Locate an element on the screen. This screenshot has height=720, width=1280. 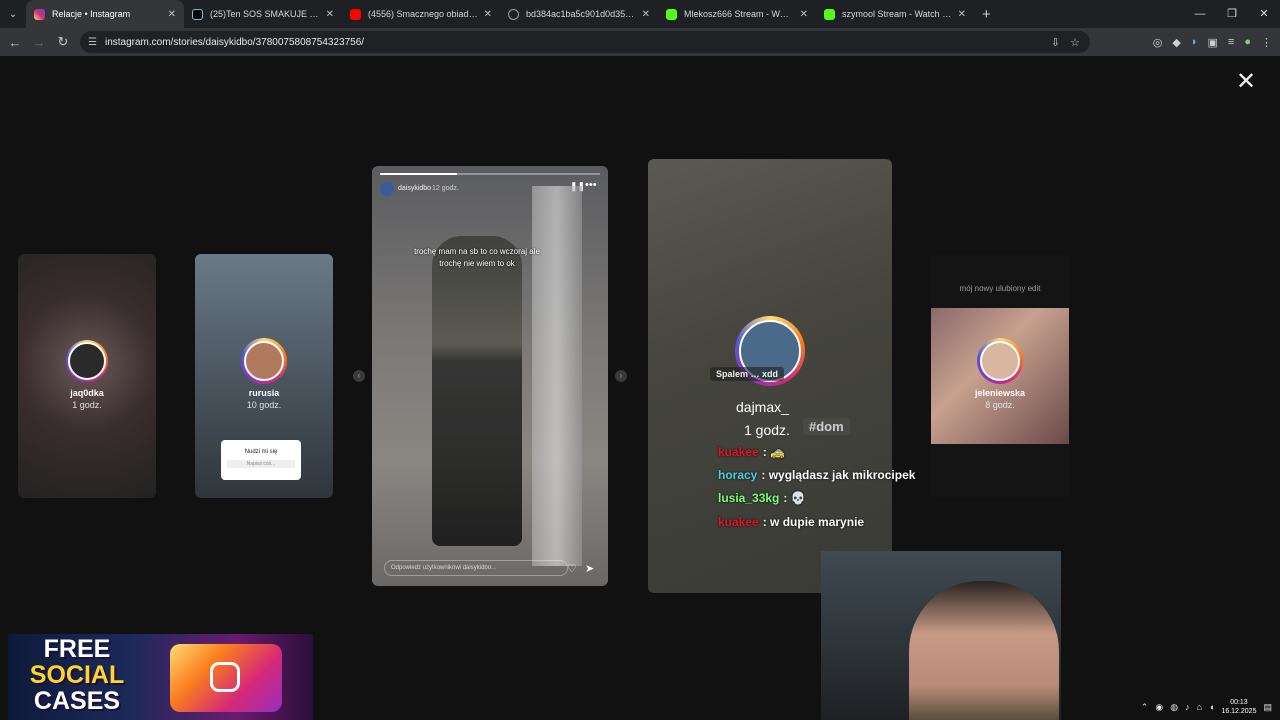
chat-message: lusia_33kg: 💀 is located at coordinates (762, 498).